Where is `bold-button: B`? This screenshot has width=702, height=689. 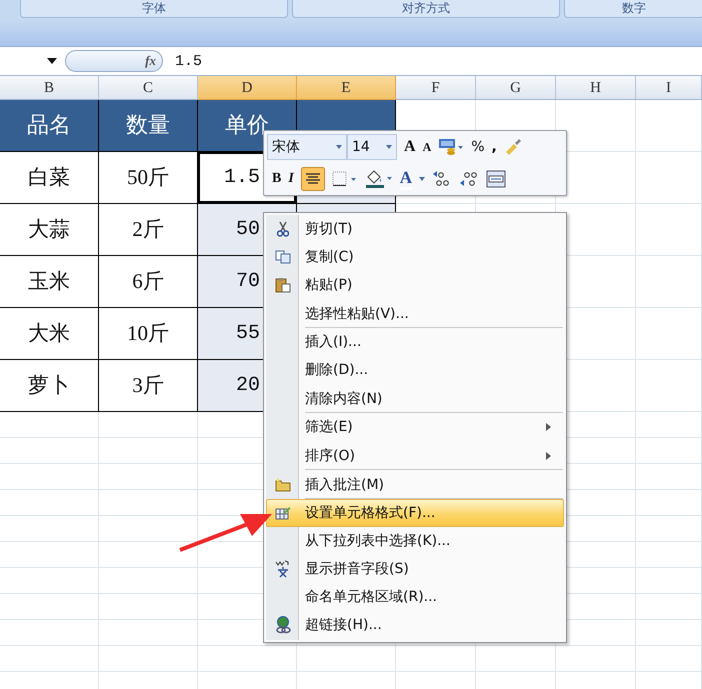 bold-button: B is located at coordinates (277, 179).